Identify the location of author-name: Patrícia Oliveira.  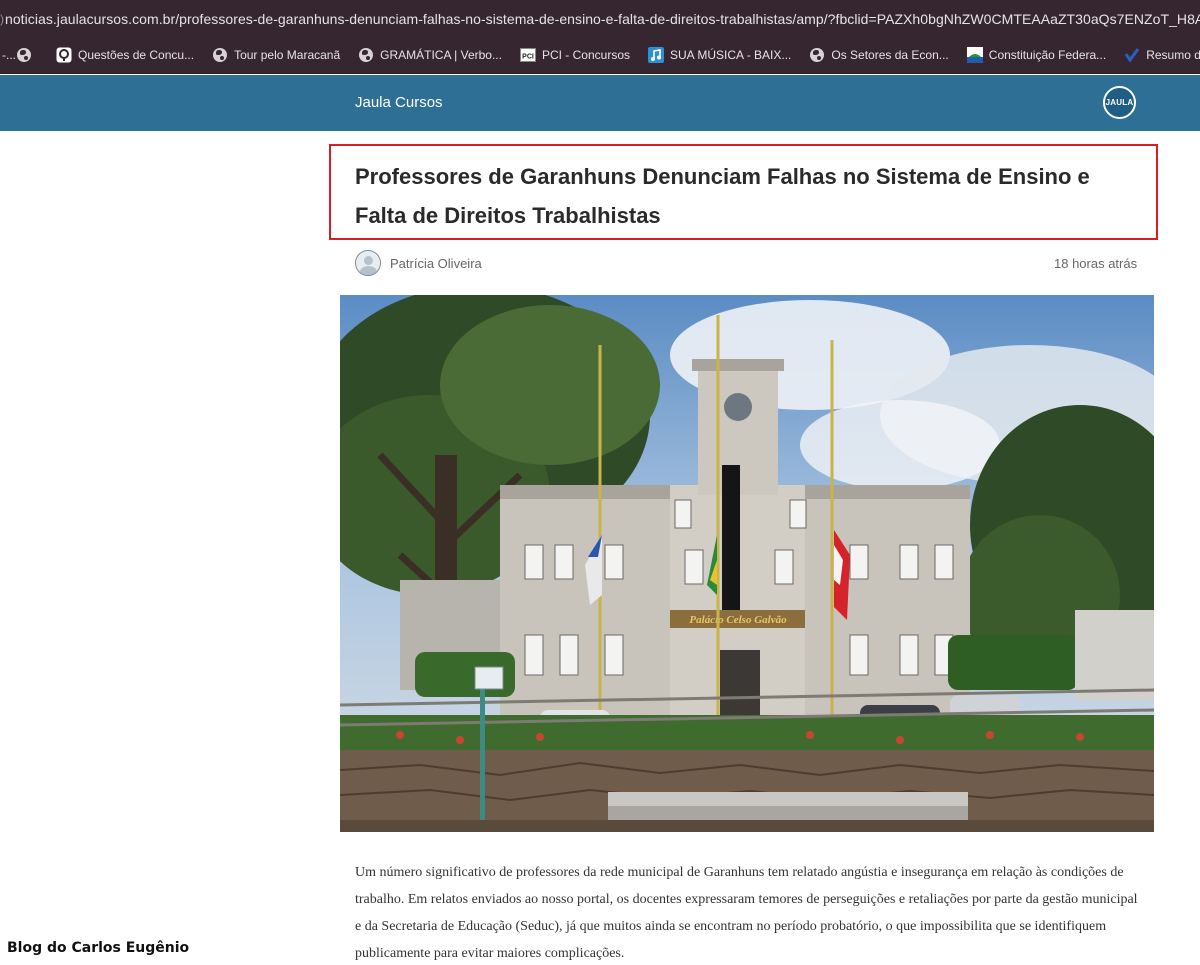
(436, 263).